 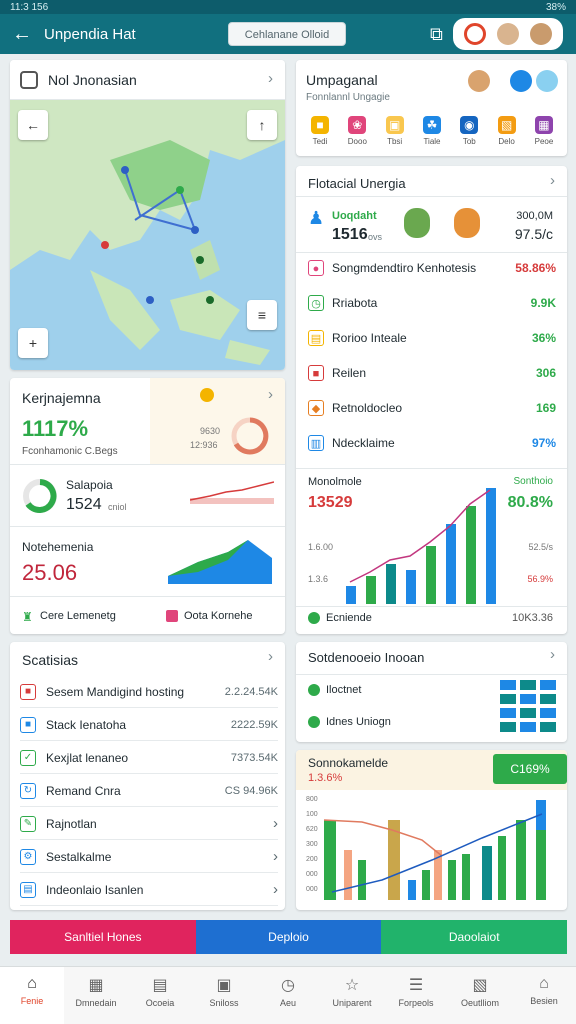 I want to click on row2-title: Salapoia, so click(x=89, y=485).